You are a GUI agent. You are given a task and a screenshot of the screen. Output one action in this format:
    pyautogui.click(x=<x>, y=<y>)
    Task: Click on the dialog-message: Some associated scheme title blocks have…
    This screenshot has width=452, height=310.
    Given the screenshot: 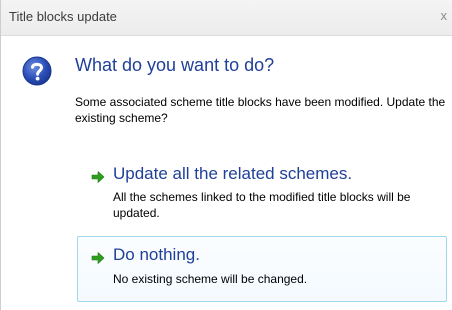 What is the action you would take?
    pyautogui.click(x=260, y=110)
    